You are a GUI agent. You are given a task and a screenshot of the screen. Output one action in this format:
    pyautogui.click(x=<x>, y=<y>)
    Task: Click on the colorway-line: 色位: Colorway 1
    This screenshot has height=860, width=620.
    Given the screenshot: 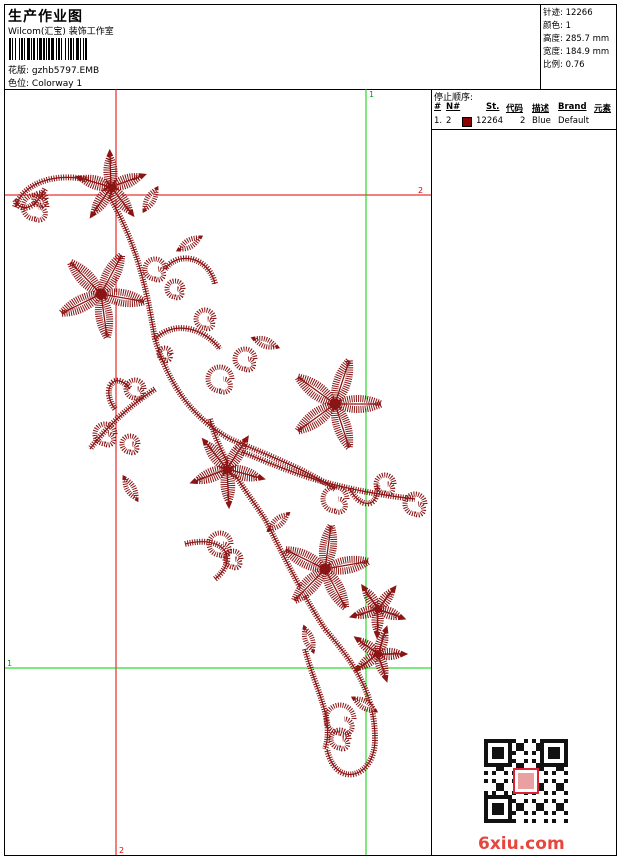 What is the action you would take?
    pyautogui.click(x=45, y=82)
    